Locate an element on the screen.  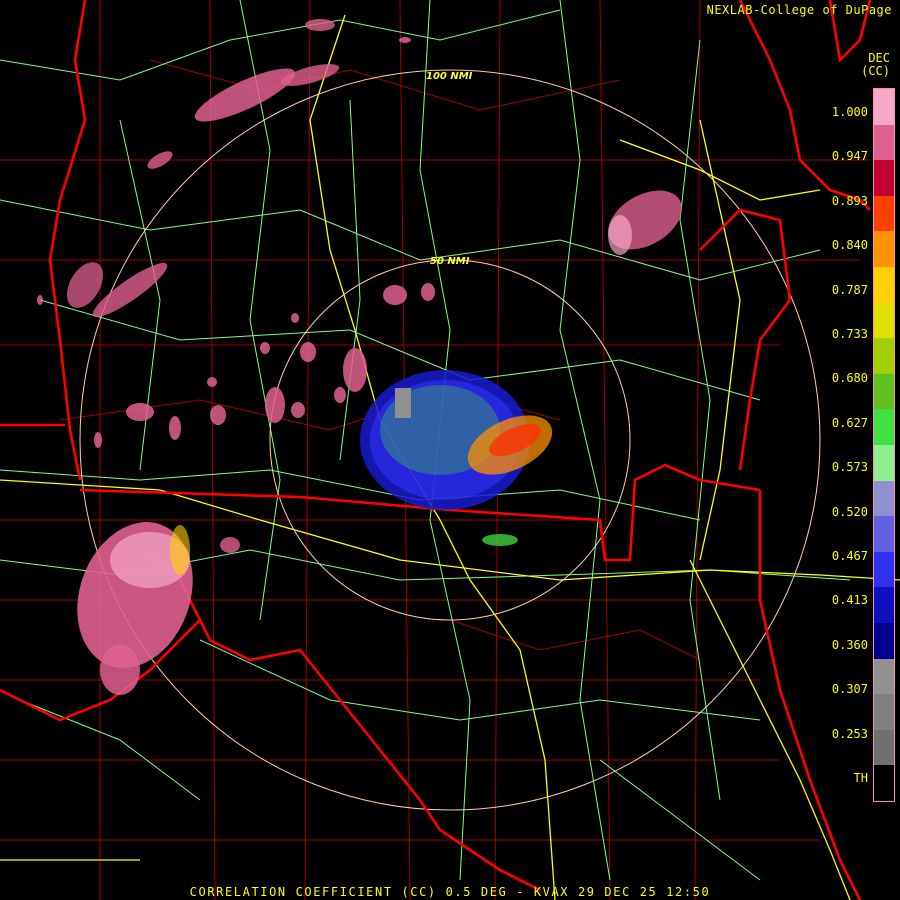
colorbar-tick-label: 0.893 is located at coordinates (849, 200).